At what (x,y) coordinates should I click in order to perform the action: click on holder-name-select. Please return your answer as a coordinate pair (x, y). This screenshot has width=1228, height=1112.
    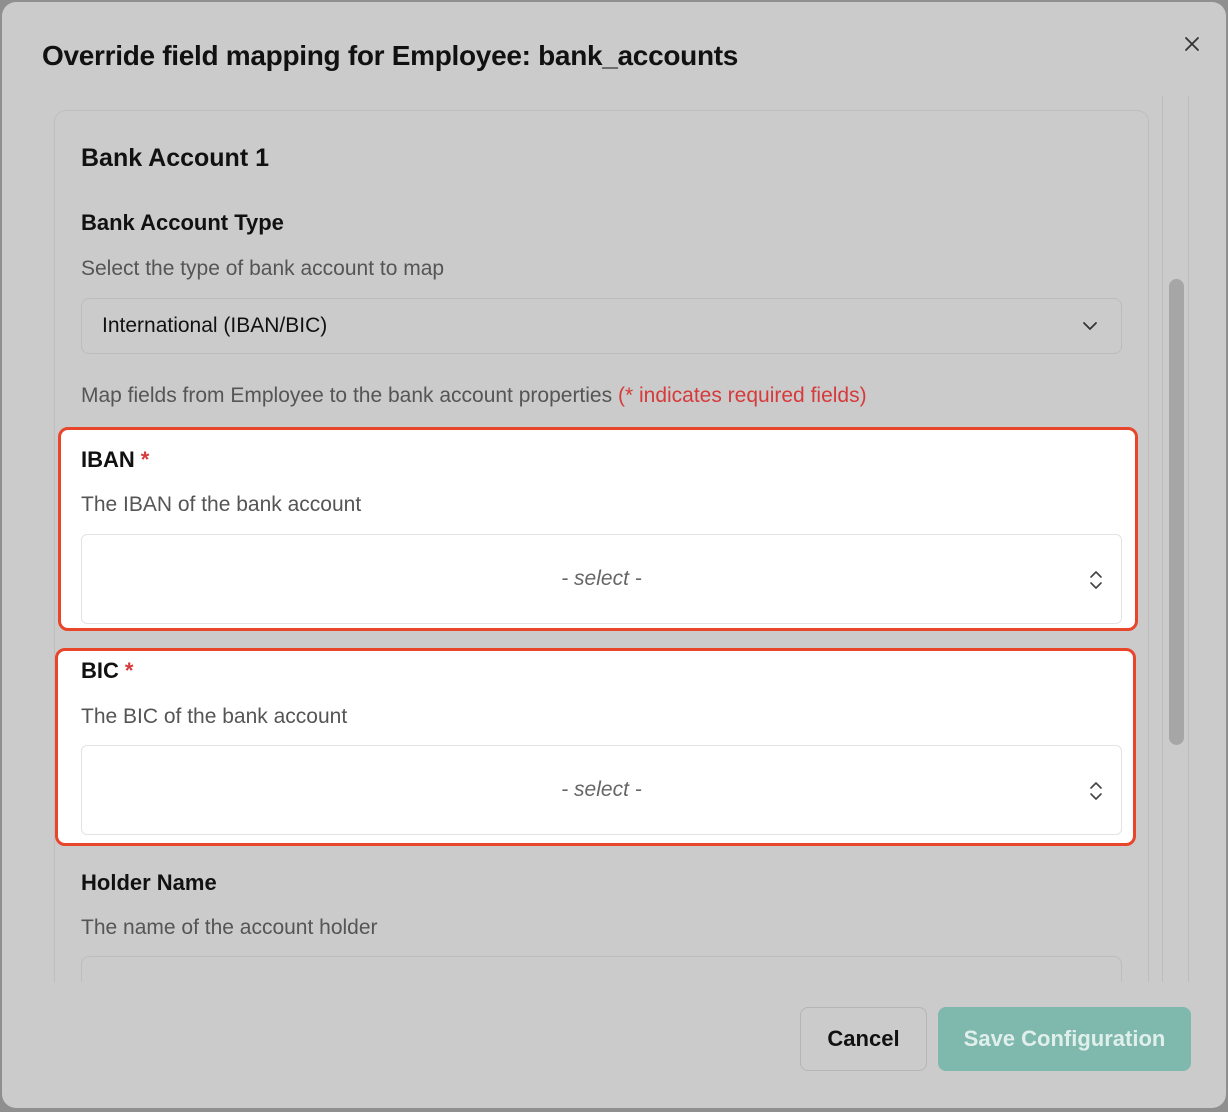
    Looking at the image, I should click on (601, 969).